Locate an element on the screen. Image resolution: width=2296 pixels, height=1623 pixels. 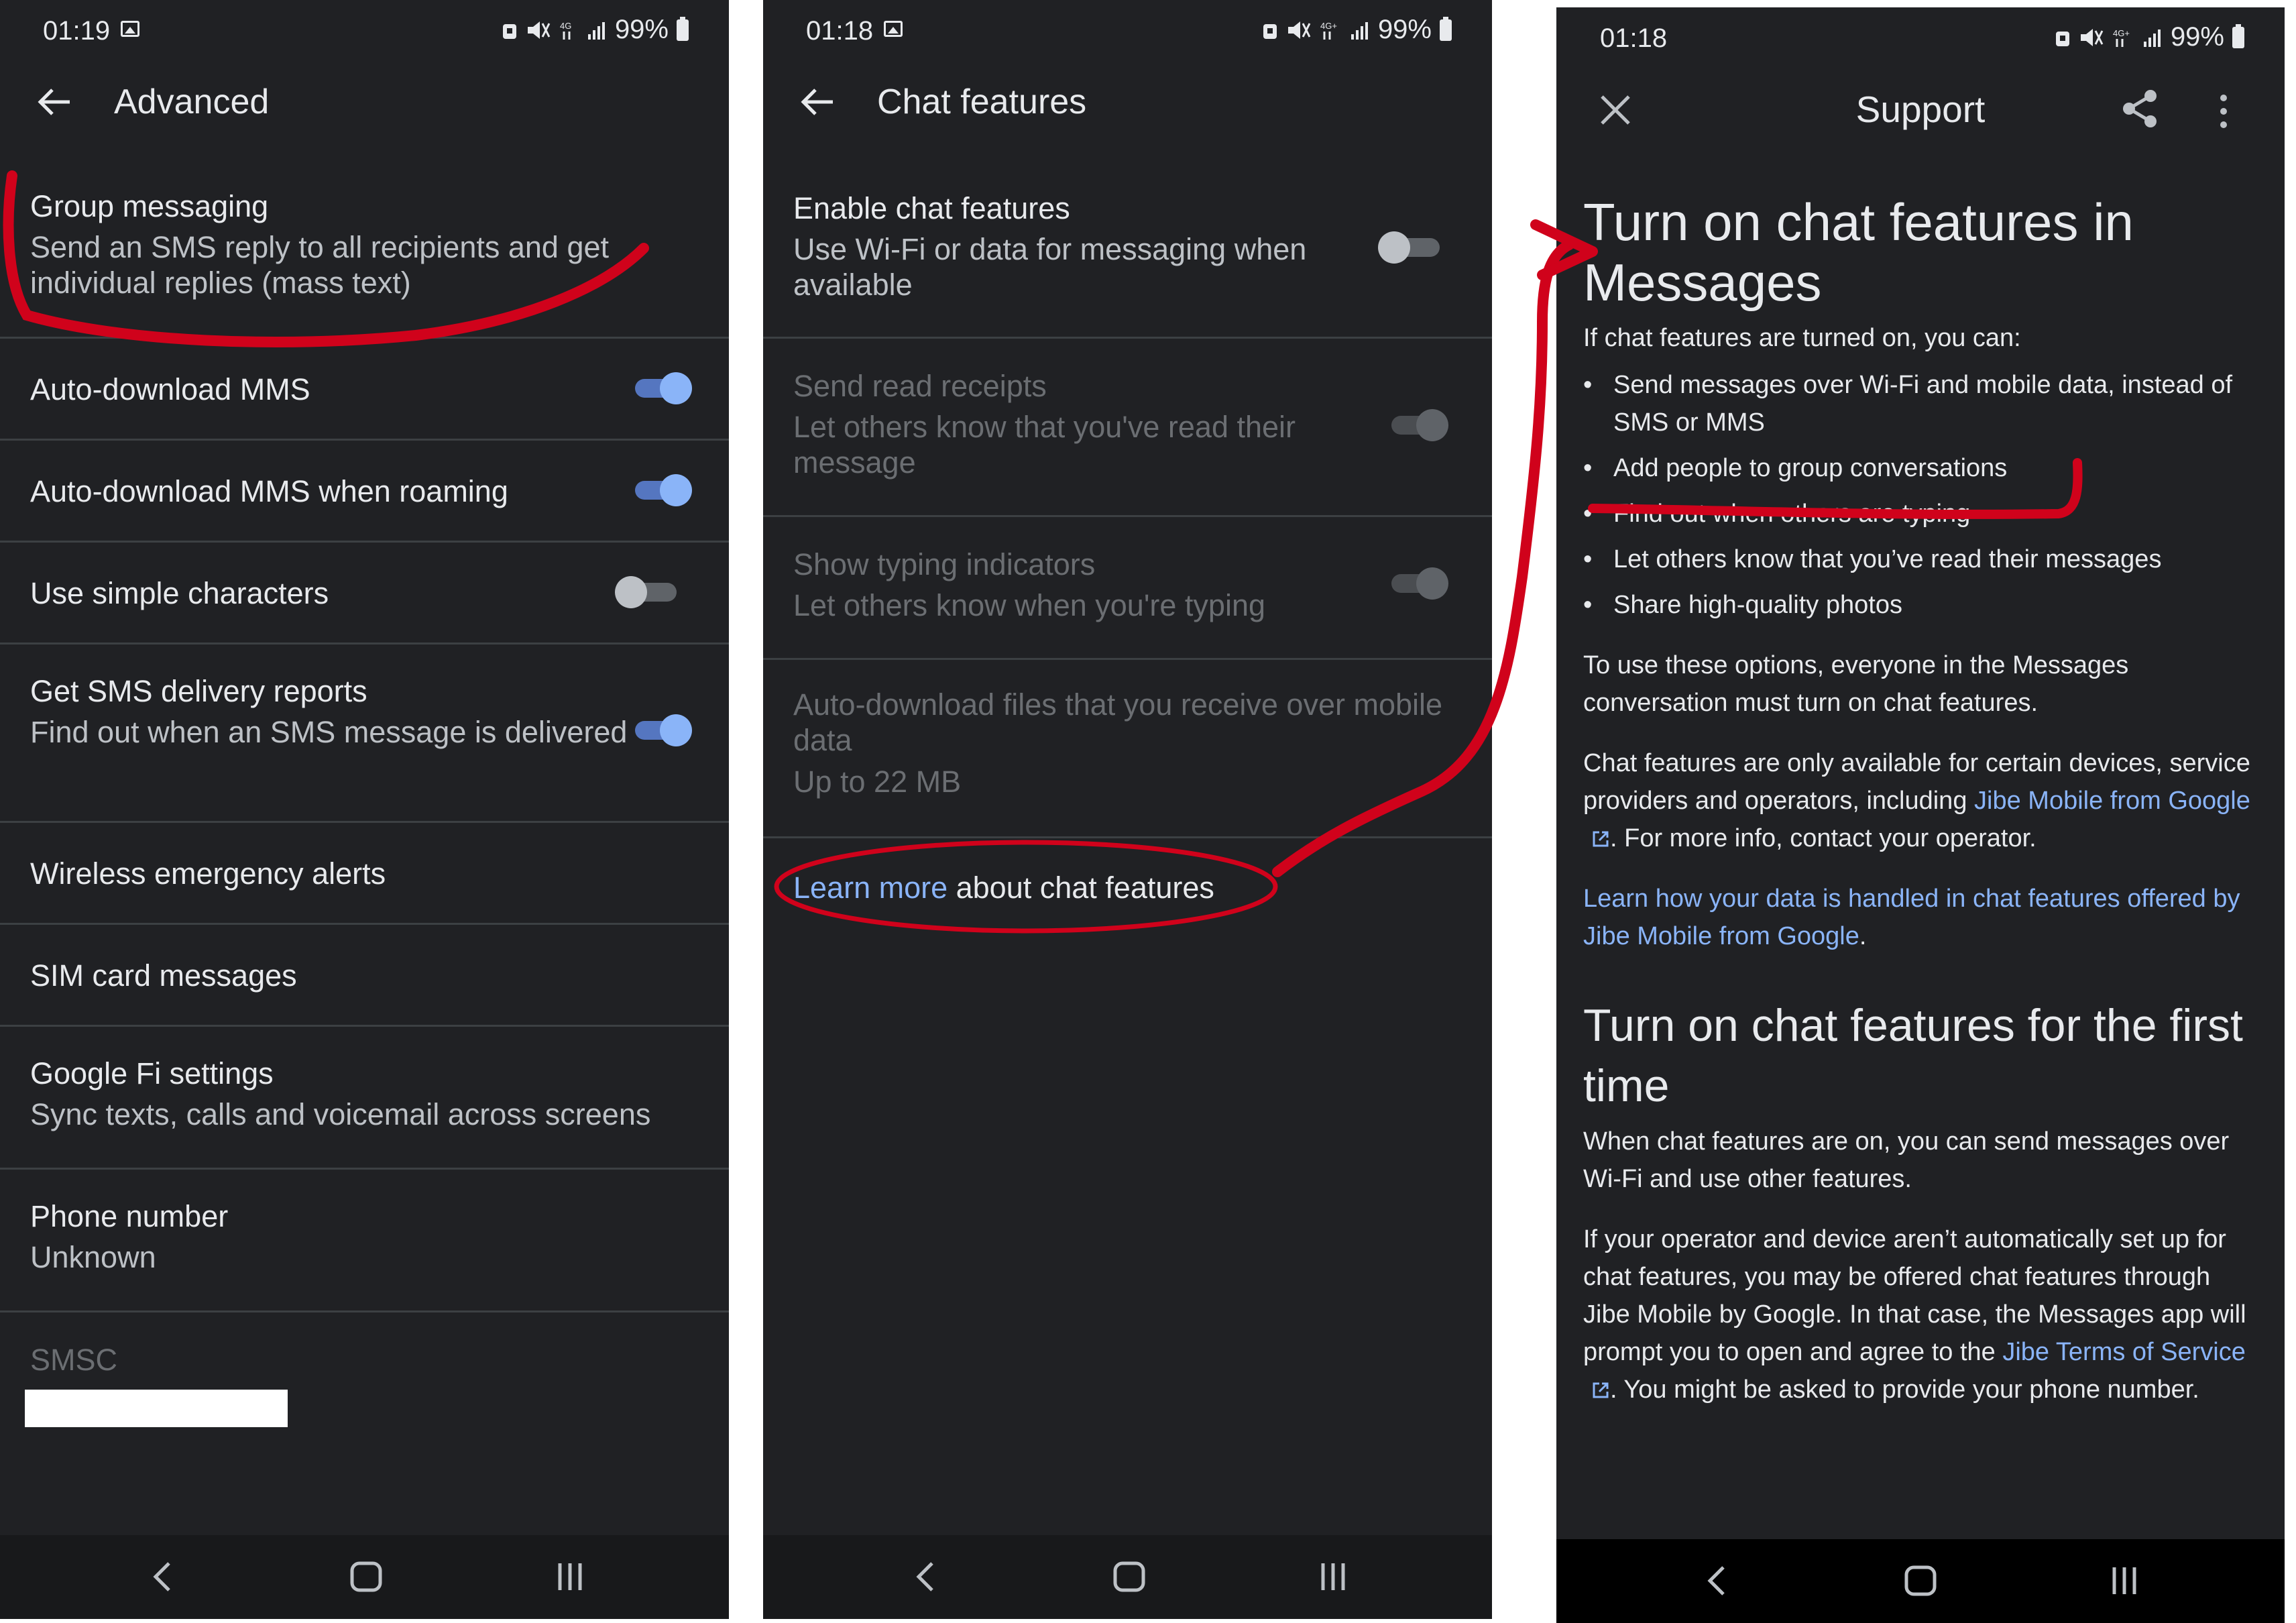
system-icons: 4G 99% is located at coordinates (595, 30).